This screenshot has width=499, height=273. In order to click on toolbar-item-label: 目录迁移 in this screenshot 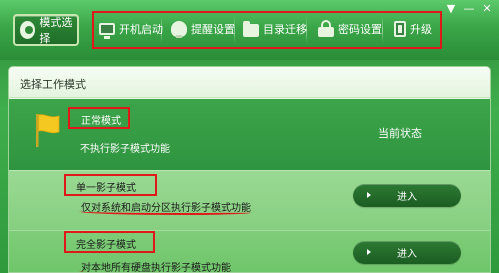, I will do `click(285, 29)`.